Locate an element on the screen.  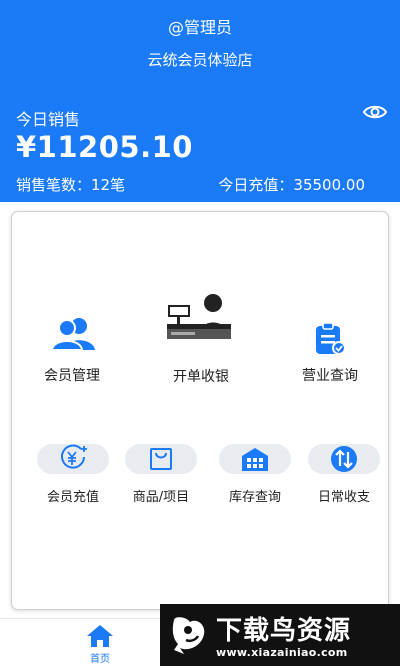
warehouse-icon is located at coordinates (255, 459).